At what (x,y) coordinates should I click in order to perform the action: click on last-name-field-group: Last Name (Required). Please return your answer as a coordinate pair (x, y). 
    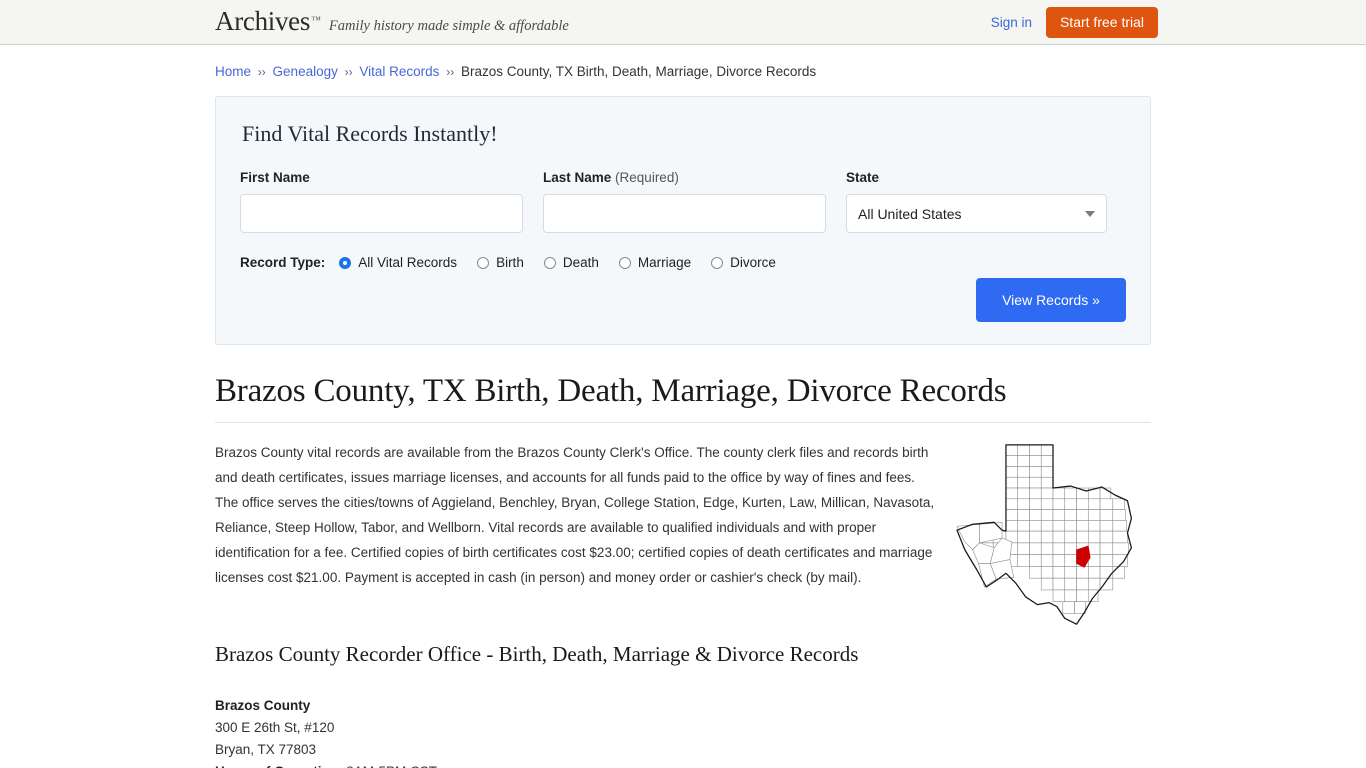
    Looking at the image, I should click on (684, 202).